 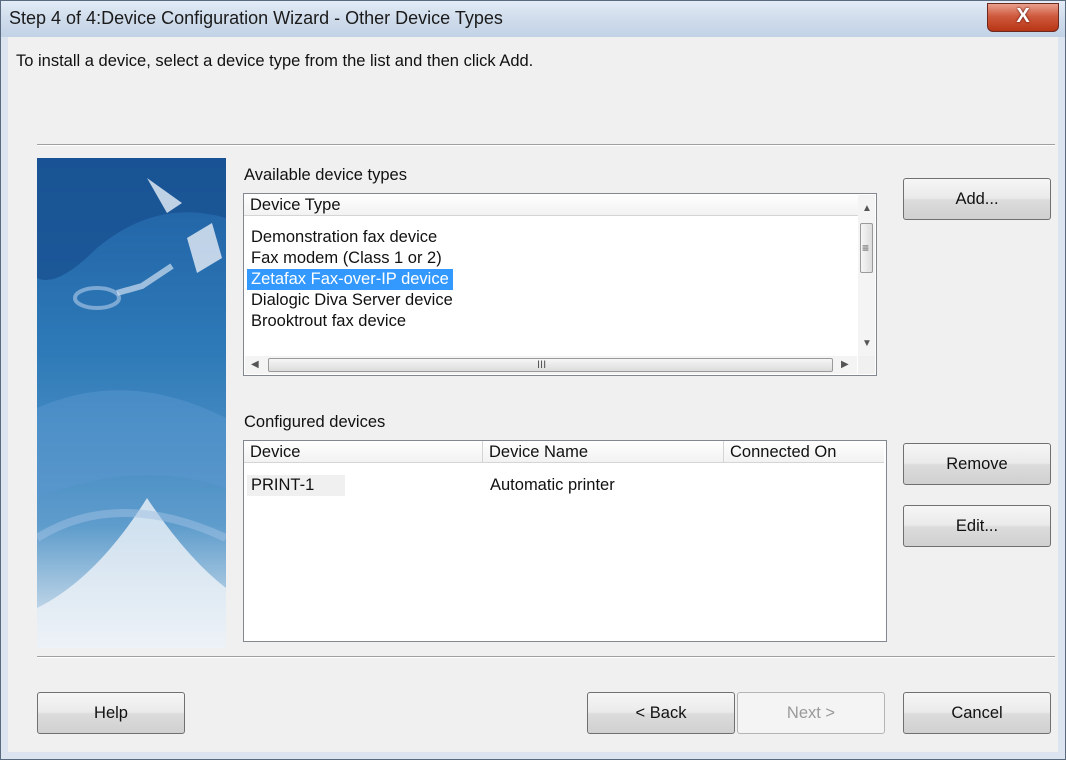 What do you see at coordinates (867, 344) in the screenshot?
I see `scroll-down-arrow-icon: ▼` at bounding box center [867, 344].